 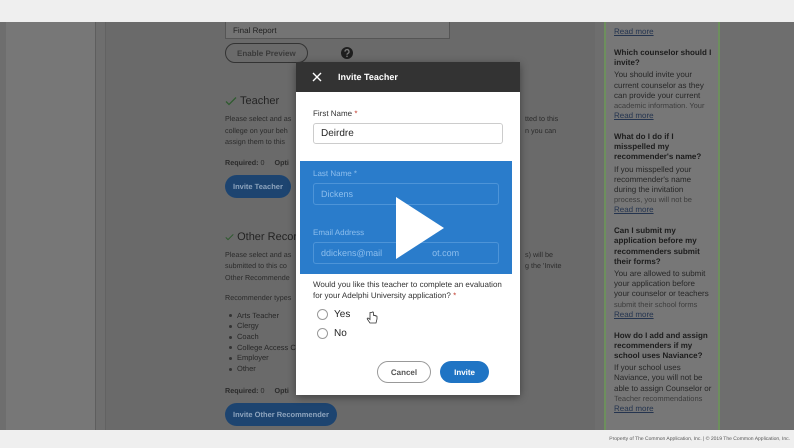 I want to click on section-heading: Other Recor, so click(x=267, y=236).